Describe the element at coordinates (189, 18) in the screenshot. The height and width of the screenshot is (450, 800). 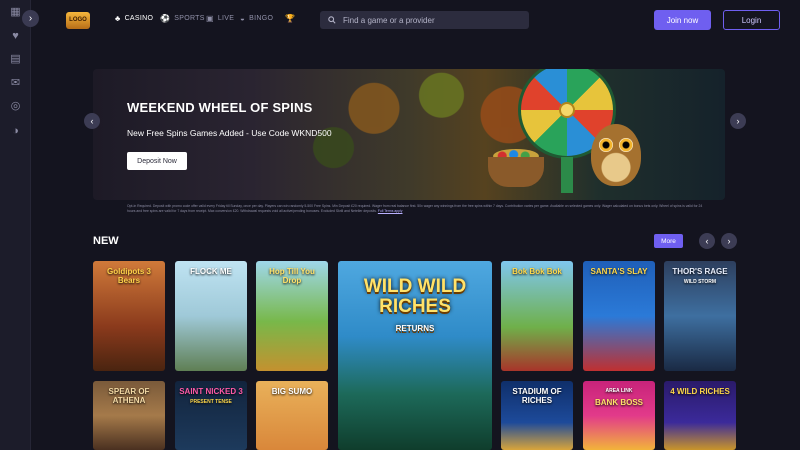
I see `nav-label: SPORTS` at that location.